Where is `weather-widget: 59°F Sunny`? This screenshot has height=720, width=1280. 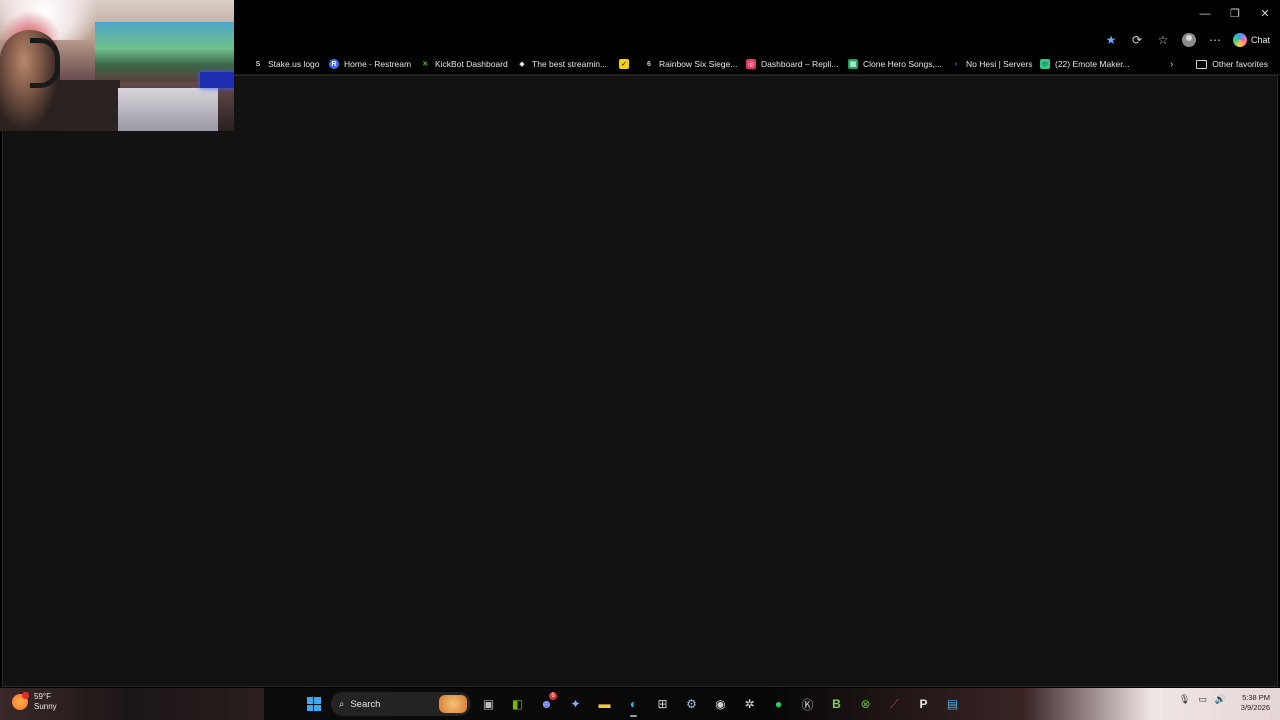
weather-widget: 59°F Sunny is located at coordinates (34, 702).